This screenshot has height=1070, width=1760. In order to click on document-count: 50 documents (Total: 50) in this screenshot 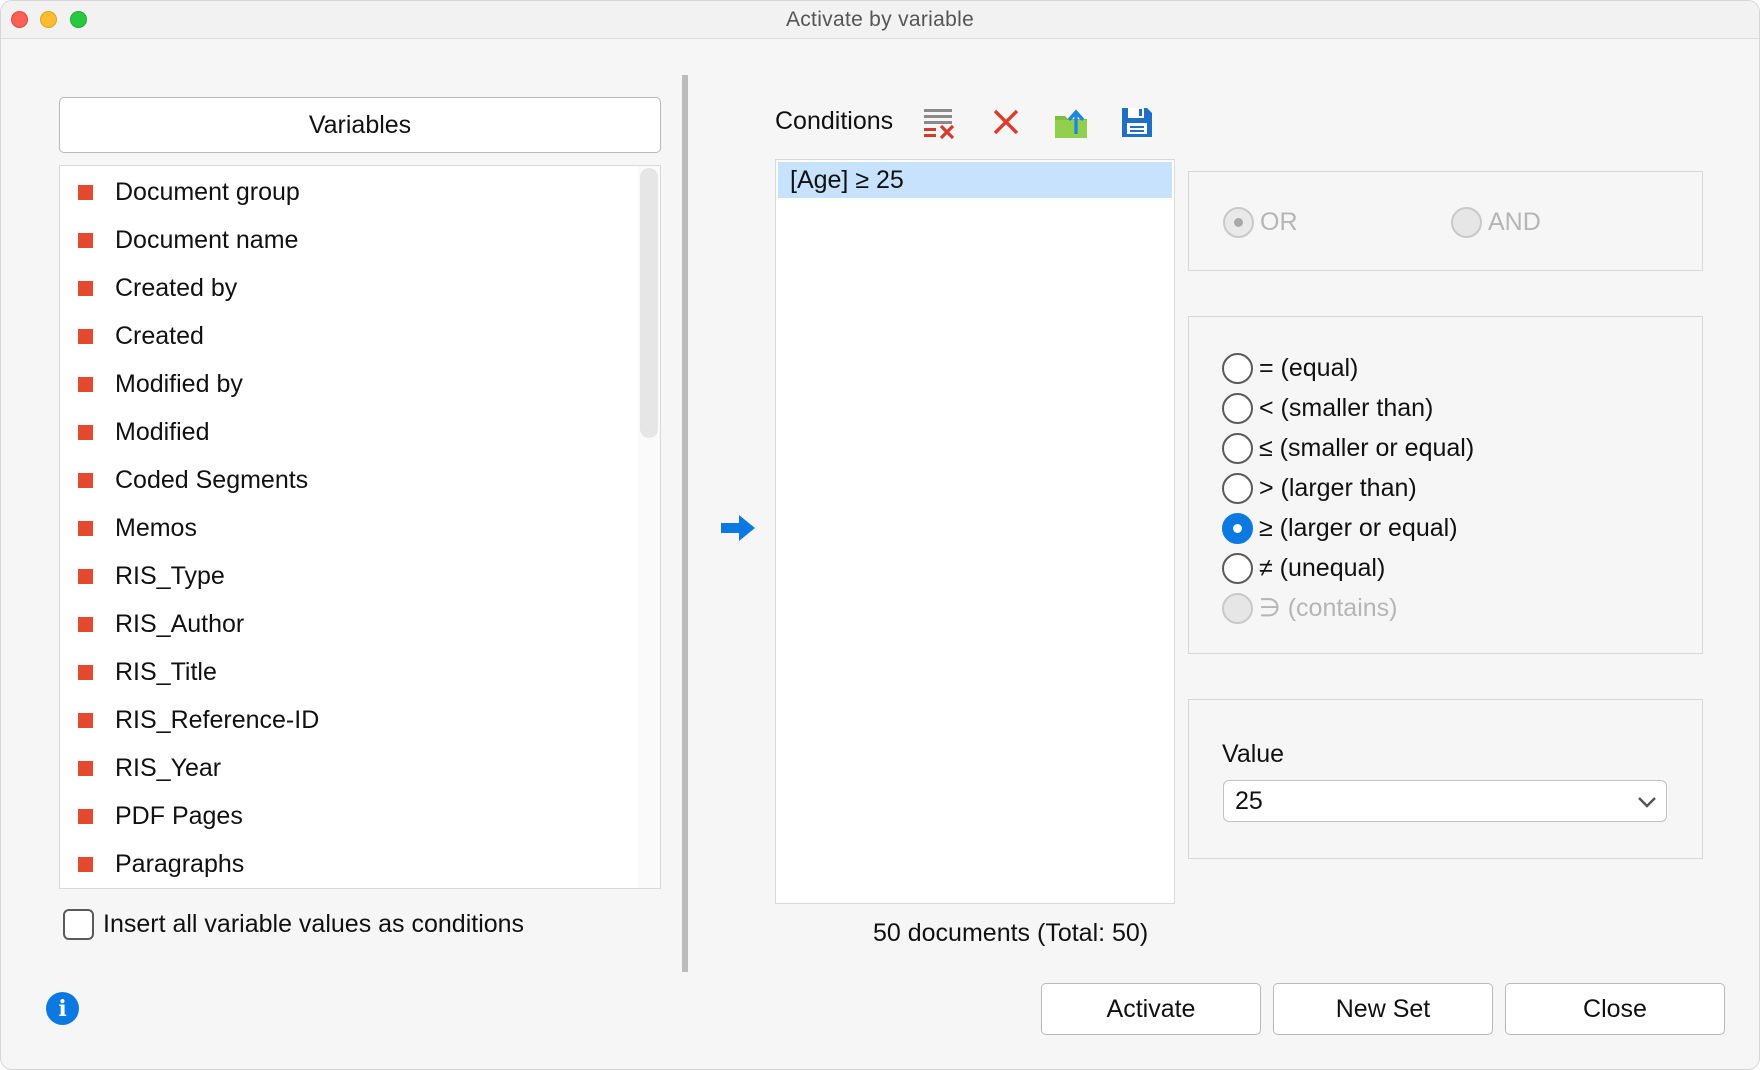, I will do `click(1011, 933)`.